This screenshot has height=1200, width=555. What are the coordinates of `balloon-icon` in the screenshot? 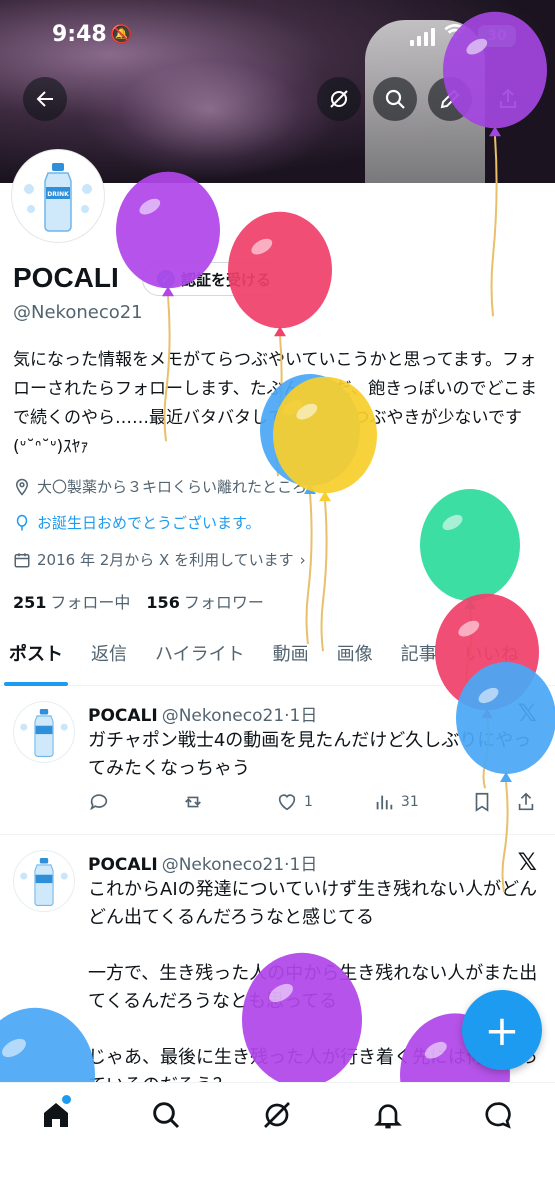 It's located at (22, 522).